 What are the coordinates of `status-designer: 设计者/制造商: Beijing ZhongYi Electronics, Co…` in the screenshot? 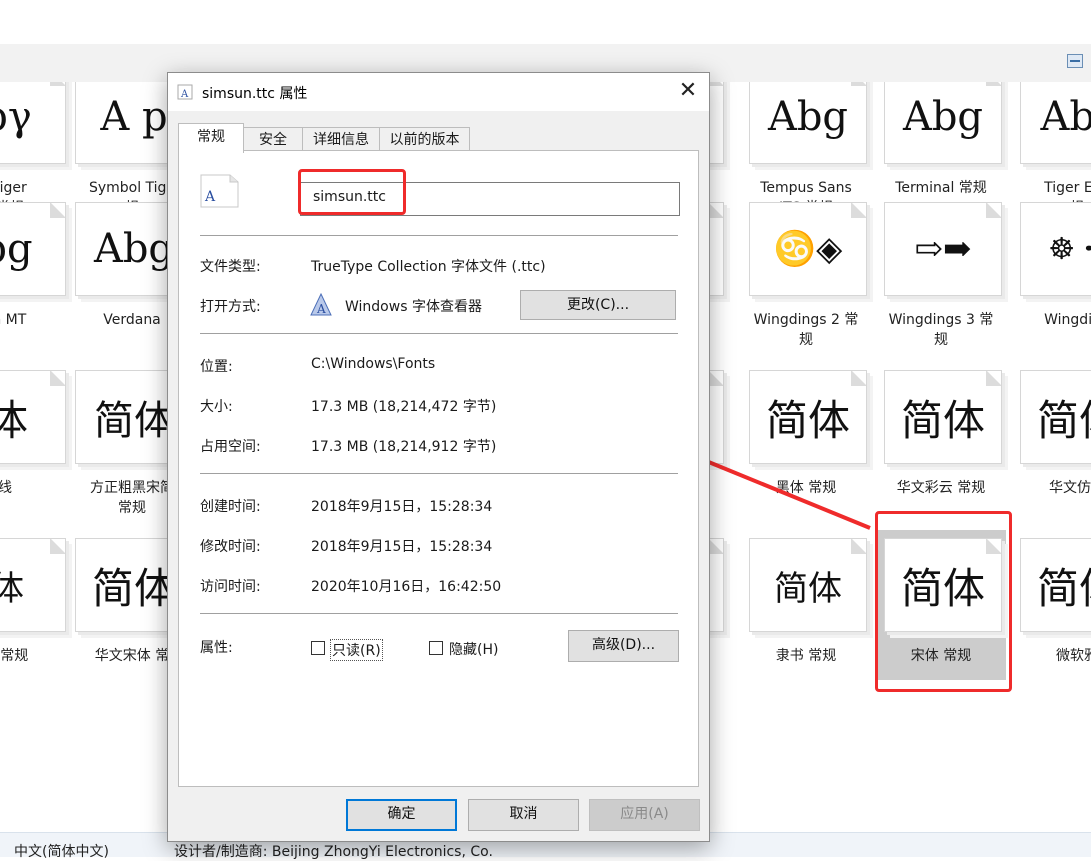 It's located at (333, 852).